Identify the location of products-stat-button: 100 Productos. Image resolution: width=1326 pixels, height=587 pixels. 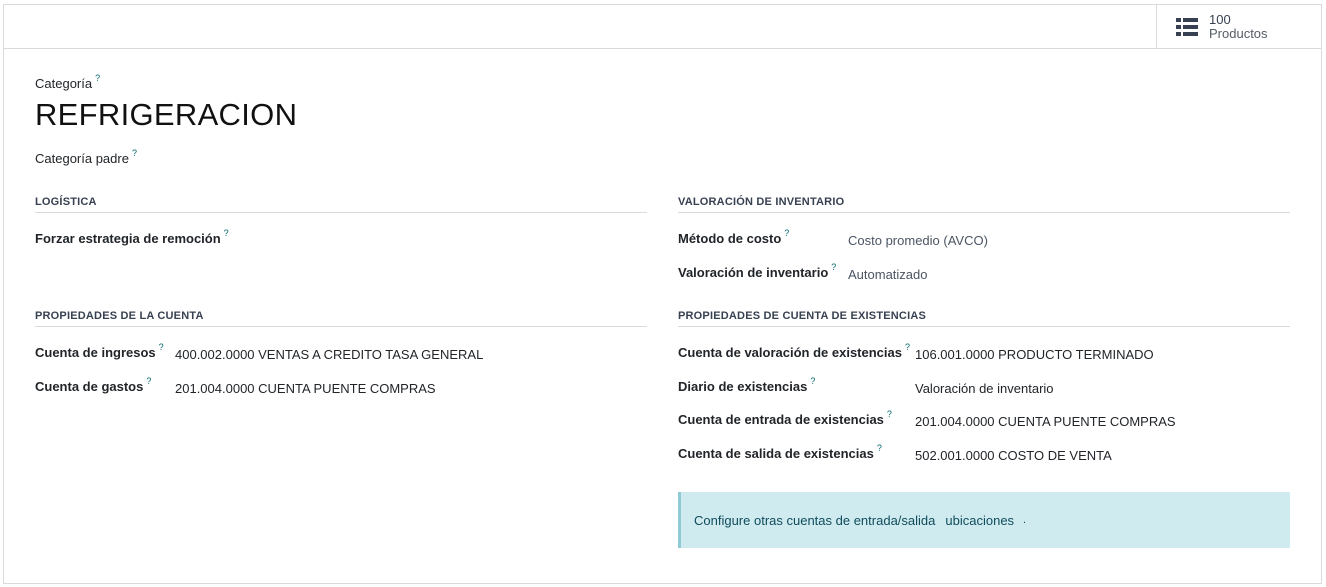
(1238, 27).